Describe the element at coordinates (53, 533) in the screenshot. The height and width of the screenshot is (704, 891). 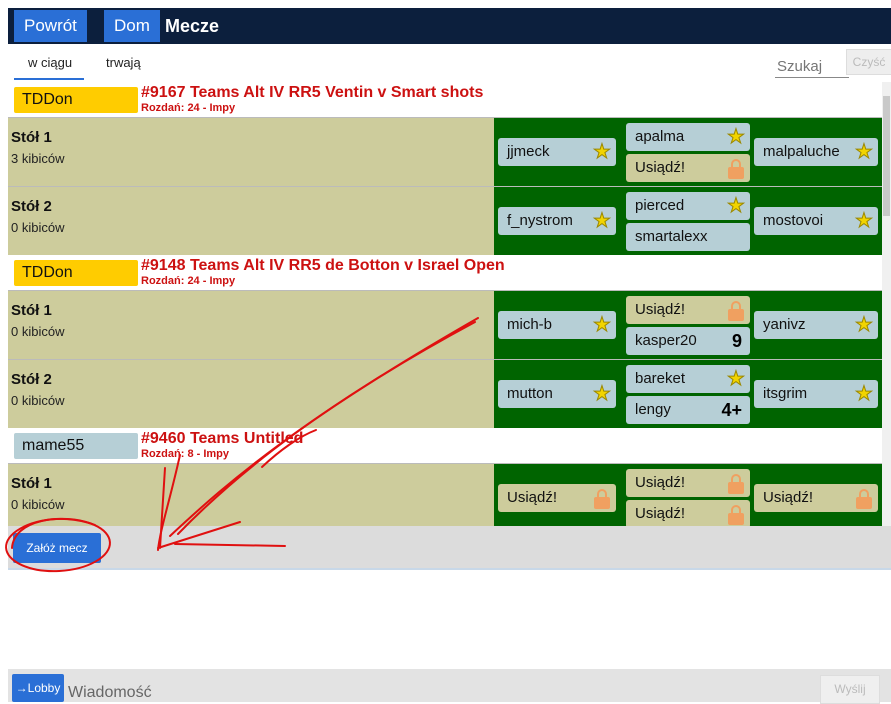
I see `circle-stroke` at that location.